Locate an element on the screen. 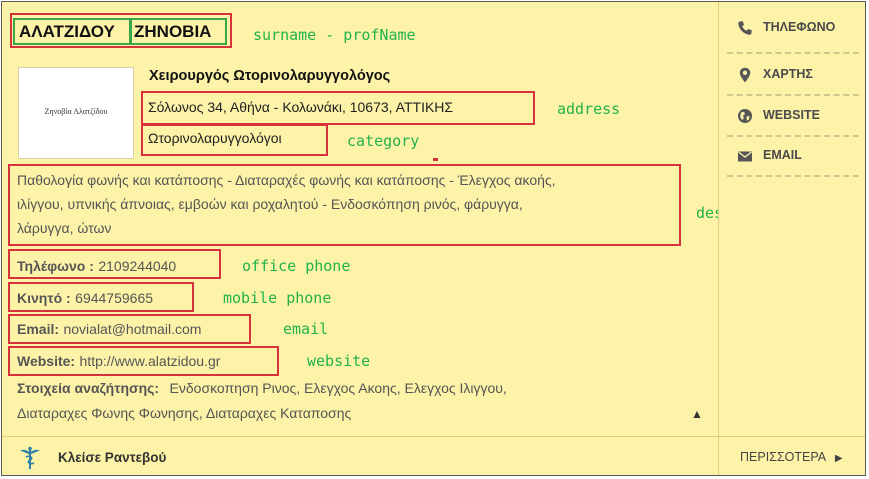 The width and height of the screenshot is (869, 479). mobile-phone-annotation-box is located at coordinates (101, 297).